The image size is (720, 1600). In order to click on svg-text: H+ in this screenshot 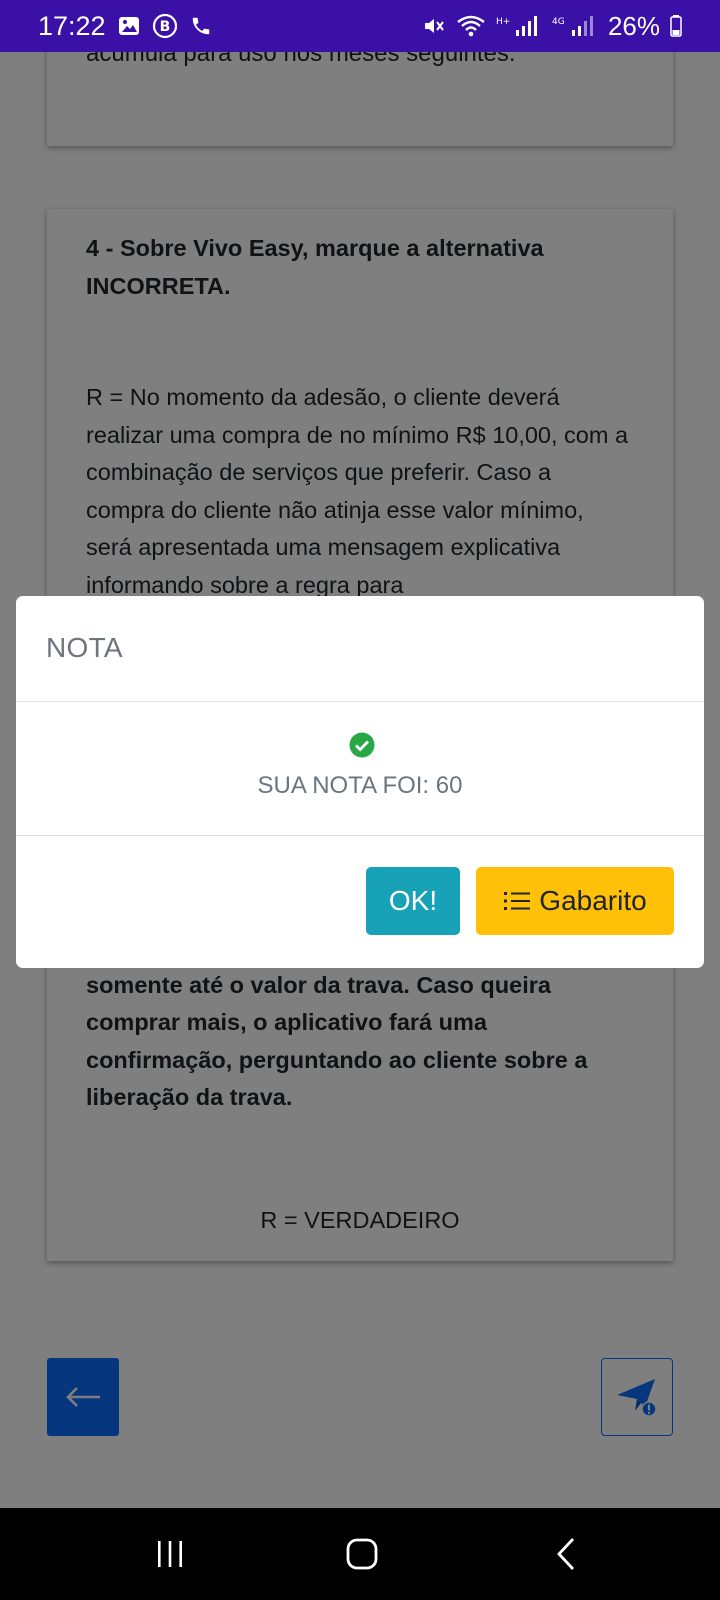, I will do `click(503, 22)`.